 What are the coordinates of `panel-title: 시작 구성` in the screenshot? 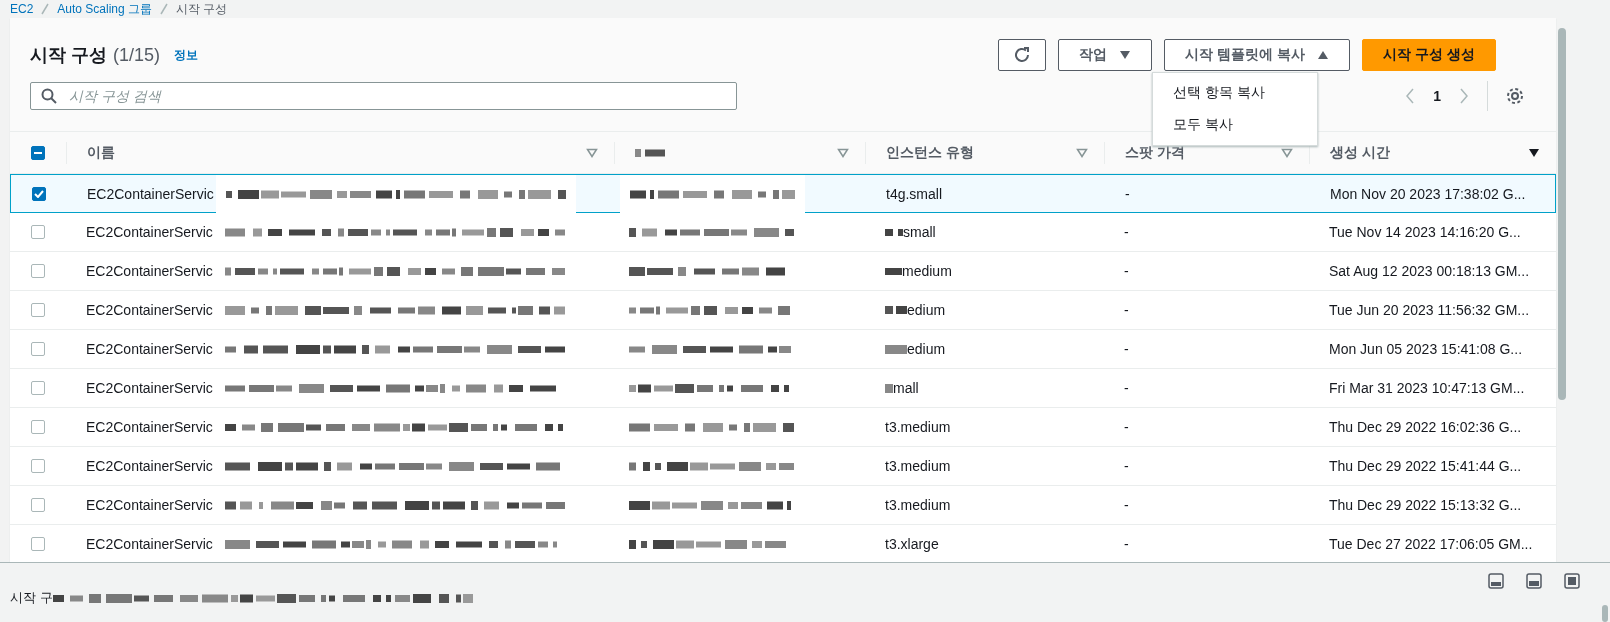 It's located at (68, 55).